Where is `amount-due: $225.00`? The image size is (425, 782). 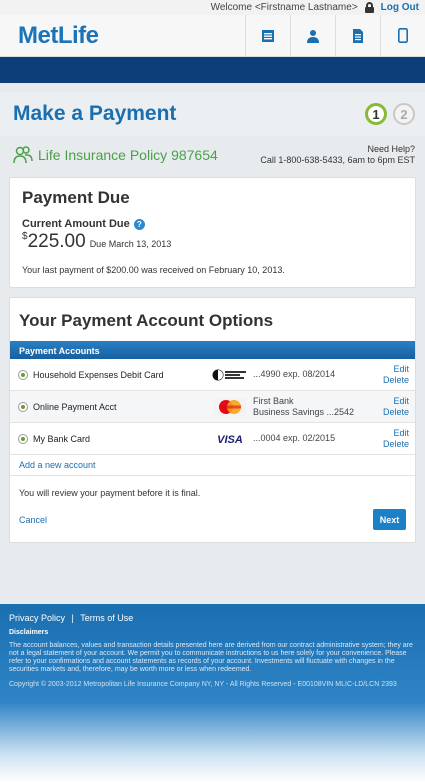
amount-due: $225.00 is located at coordinates (54, 242).